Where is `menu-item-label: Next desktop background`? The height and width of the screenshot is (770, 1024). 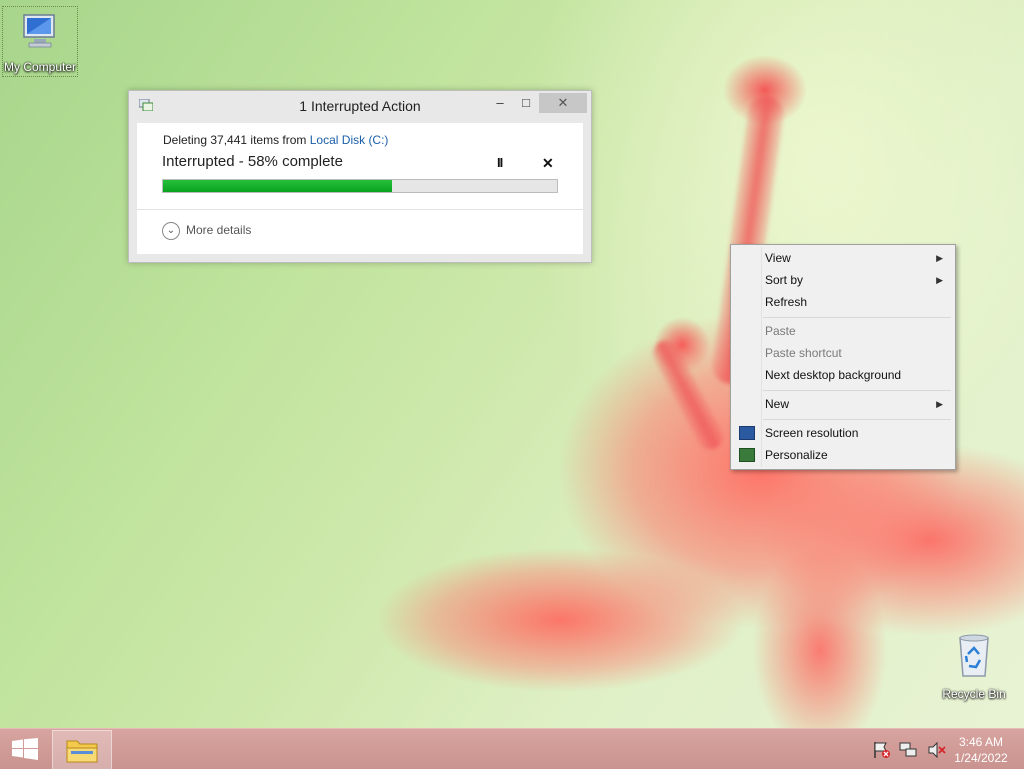 menu-item-label: Next desktop background is located at coordinates (833, 375).